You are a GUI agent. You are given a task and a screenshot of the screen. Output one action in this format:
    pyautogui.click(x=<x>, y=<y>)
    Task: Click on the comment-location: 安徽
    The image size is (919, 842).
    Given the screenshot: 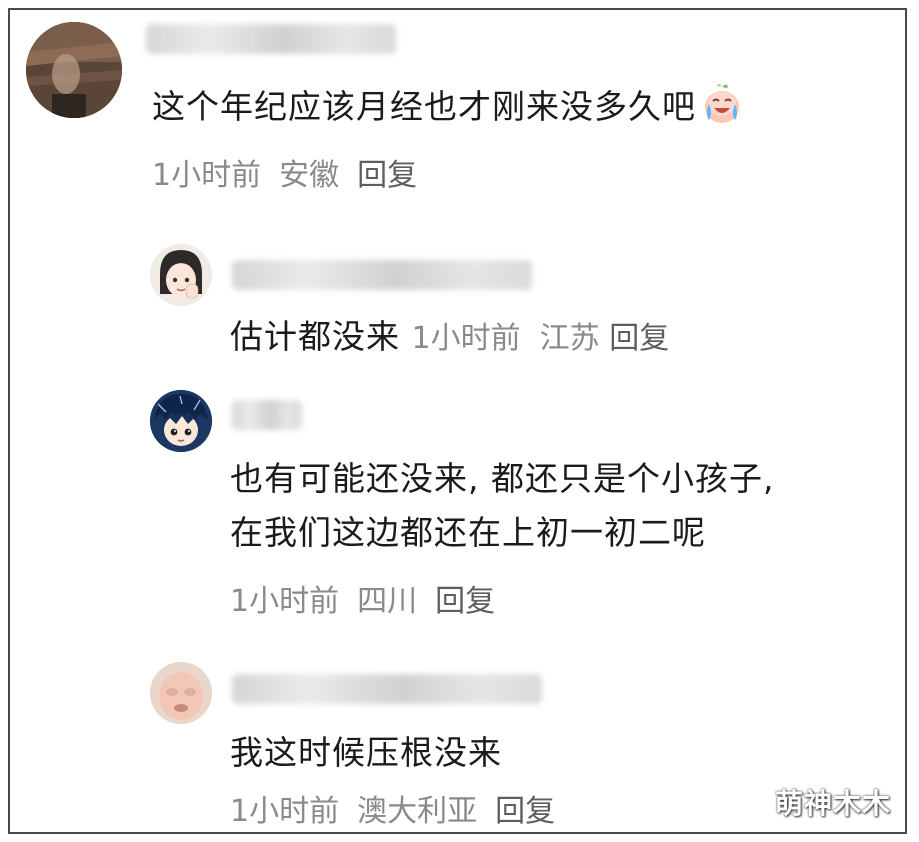 What is the action you would take?
    pyautogui.click(x=309, y=175)
    